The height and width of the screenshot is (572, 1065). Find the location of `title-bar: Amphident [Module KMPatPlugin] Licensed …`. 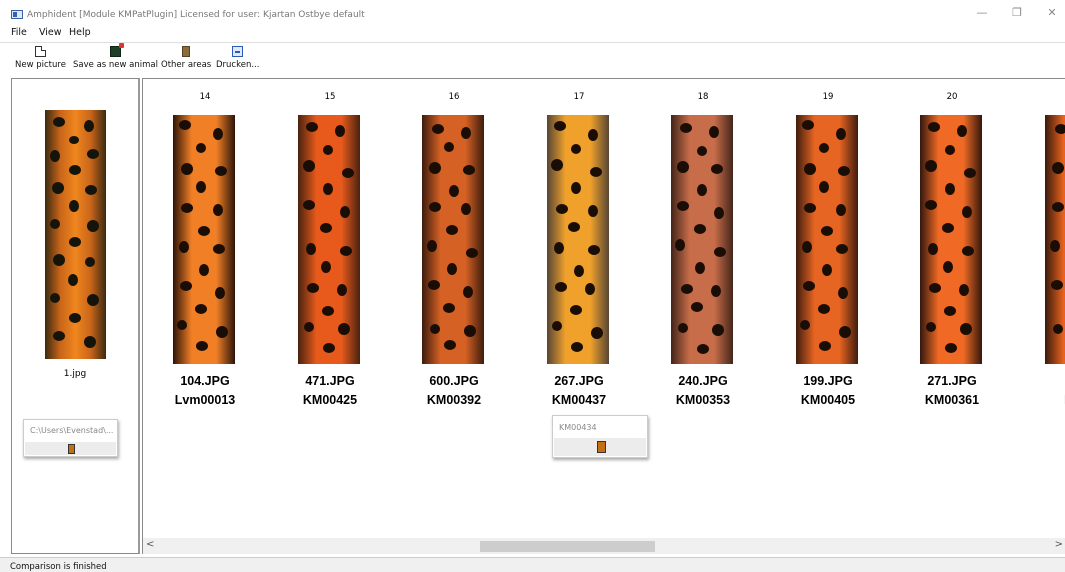

title-bar: Amphident [Module KMPatPlugin] Licensed … is located at coordinates (532, 13).